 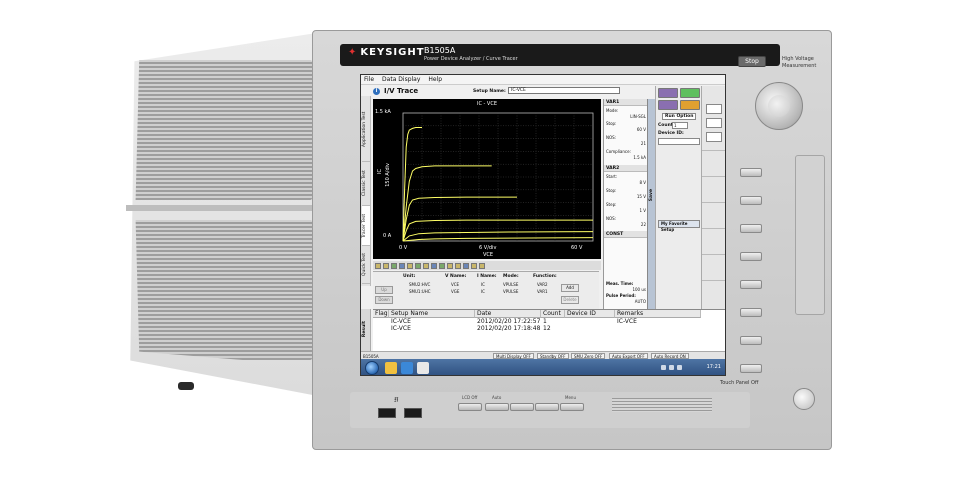 I want to click on grid-icon, so click(x=418, y=265).